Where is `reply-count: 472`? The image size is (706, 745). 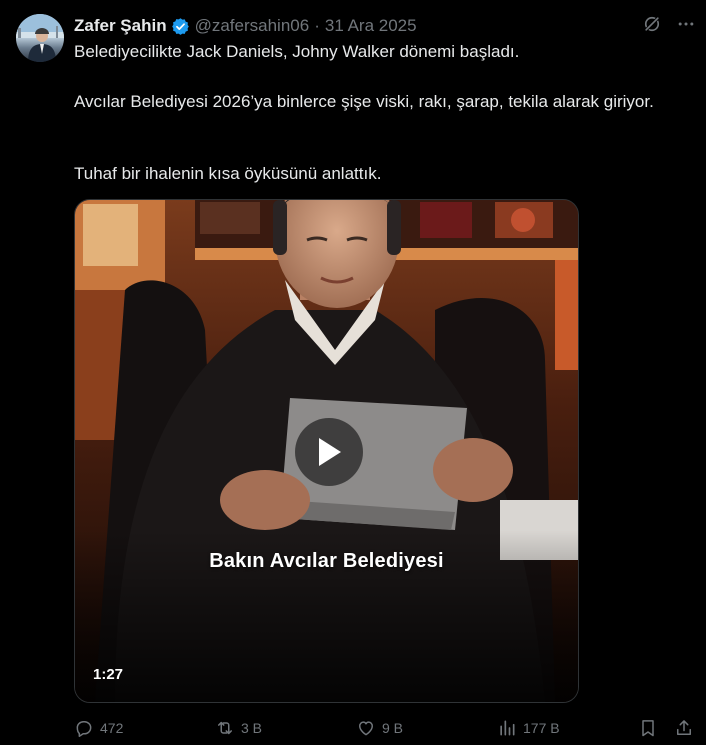 reply-count: 472 is located at coordinates (112, 728).